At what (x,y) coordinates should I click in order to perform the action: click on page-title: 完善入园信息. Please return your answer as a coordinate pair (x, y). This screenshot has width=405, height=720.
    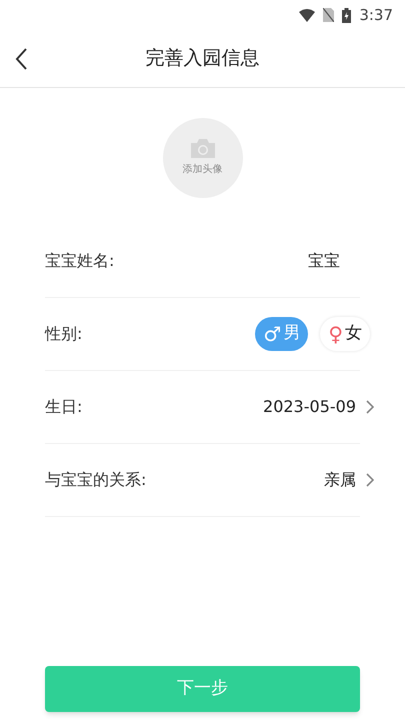
    Looking at the image, I should click on (203, 59).